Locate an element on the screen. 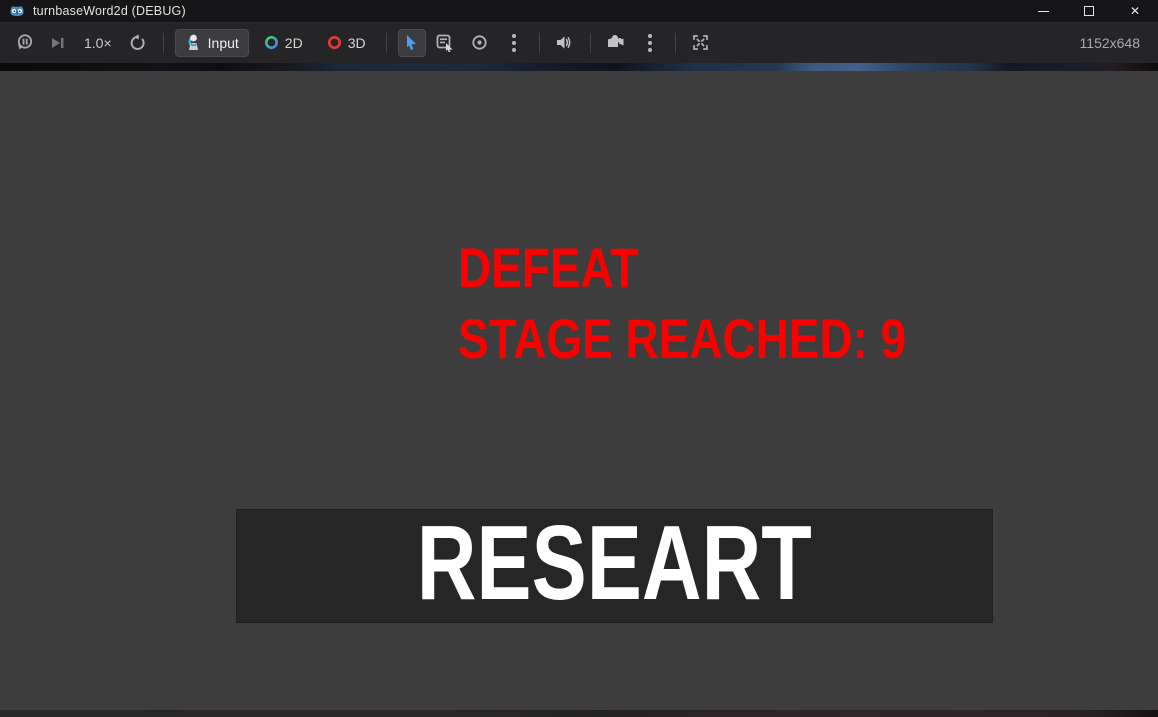 The image size is (1158, 717). ring-2d-icon is located at coordinates (271, 42).